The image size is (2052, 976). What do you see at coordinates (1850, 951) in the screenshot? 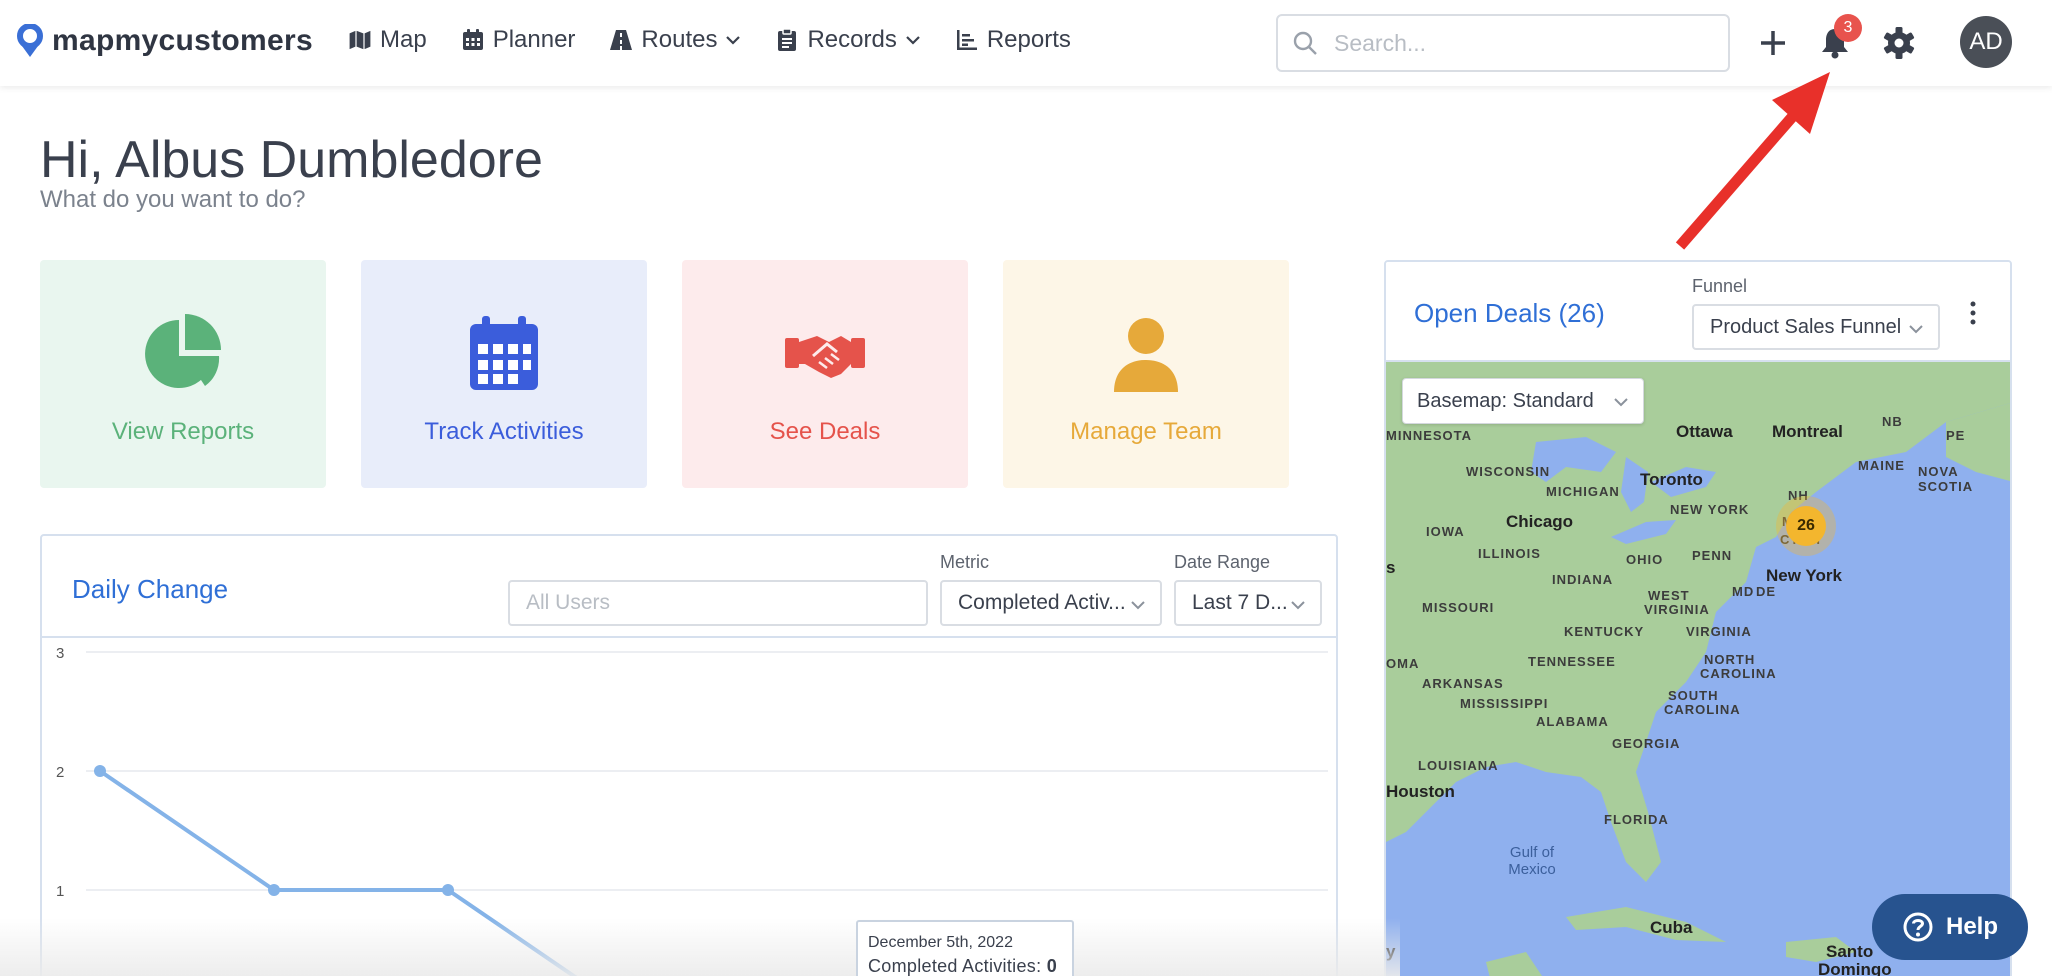
I see `city-label: Santo` at bounding box center [1850, 951].